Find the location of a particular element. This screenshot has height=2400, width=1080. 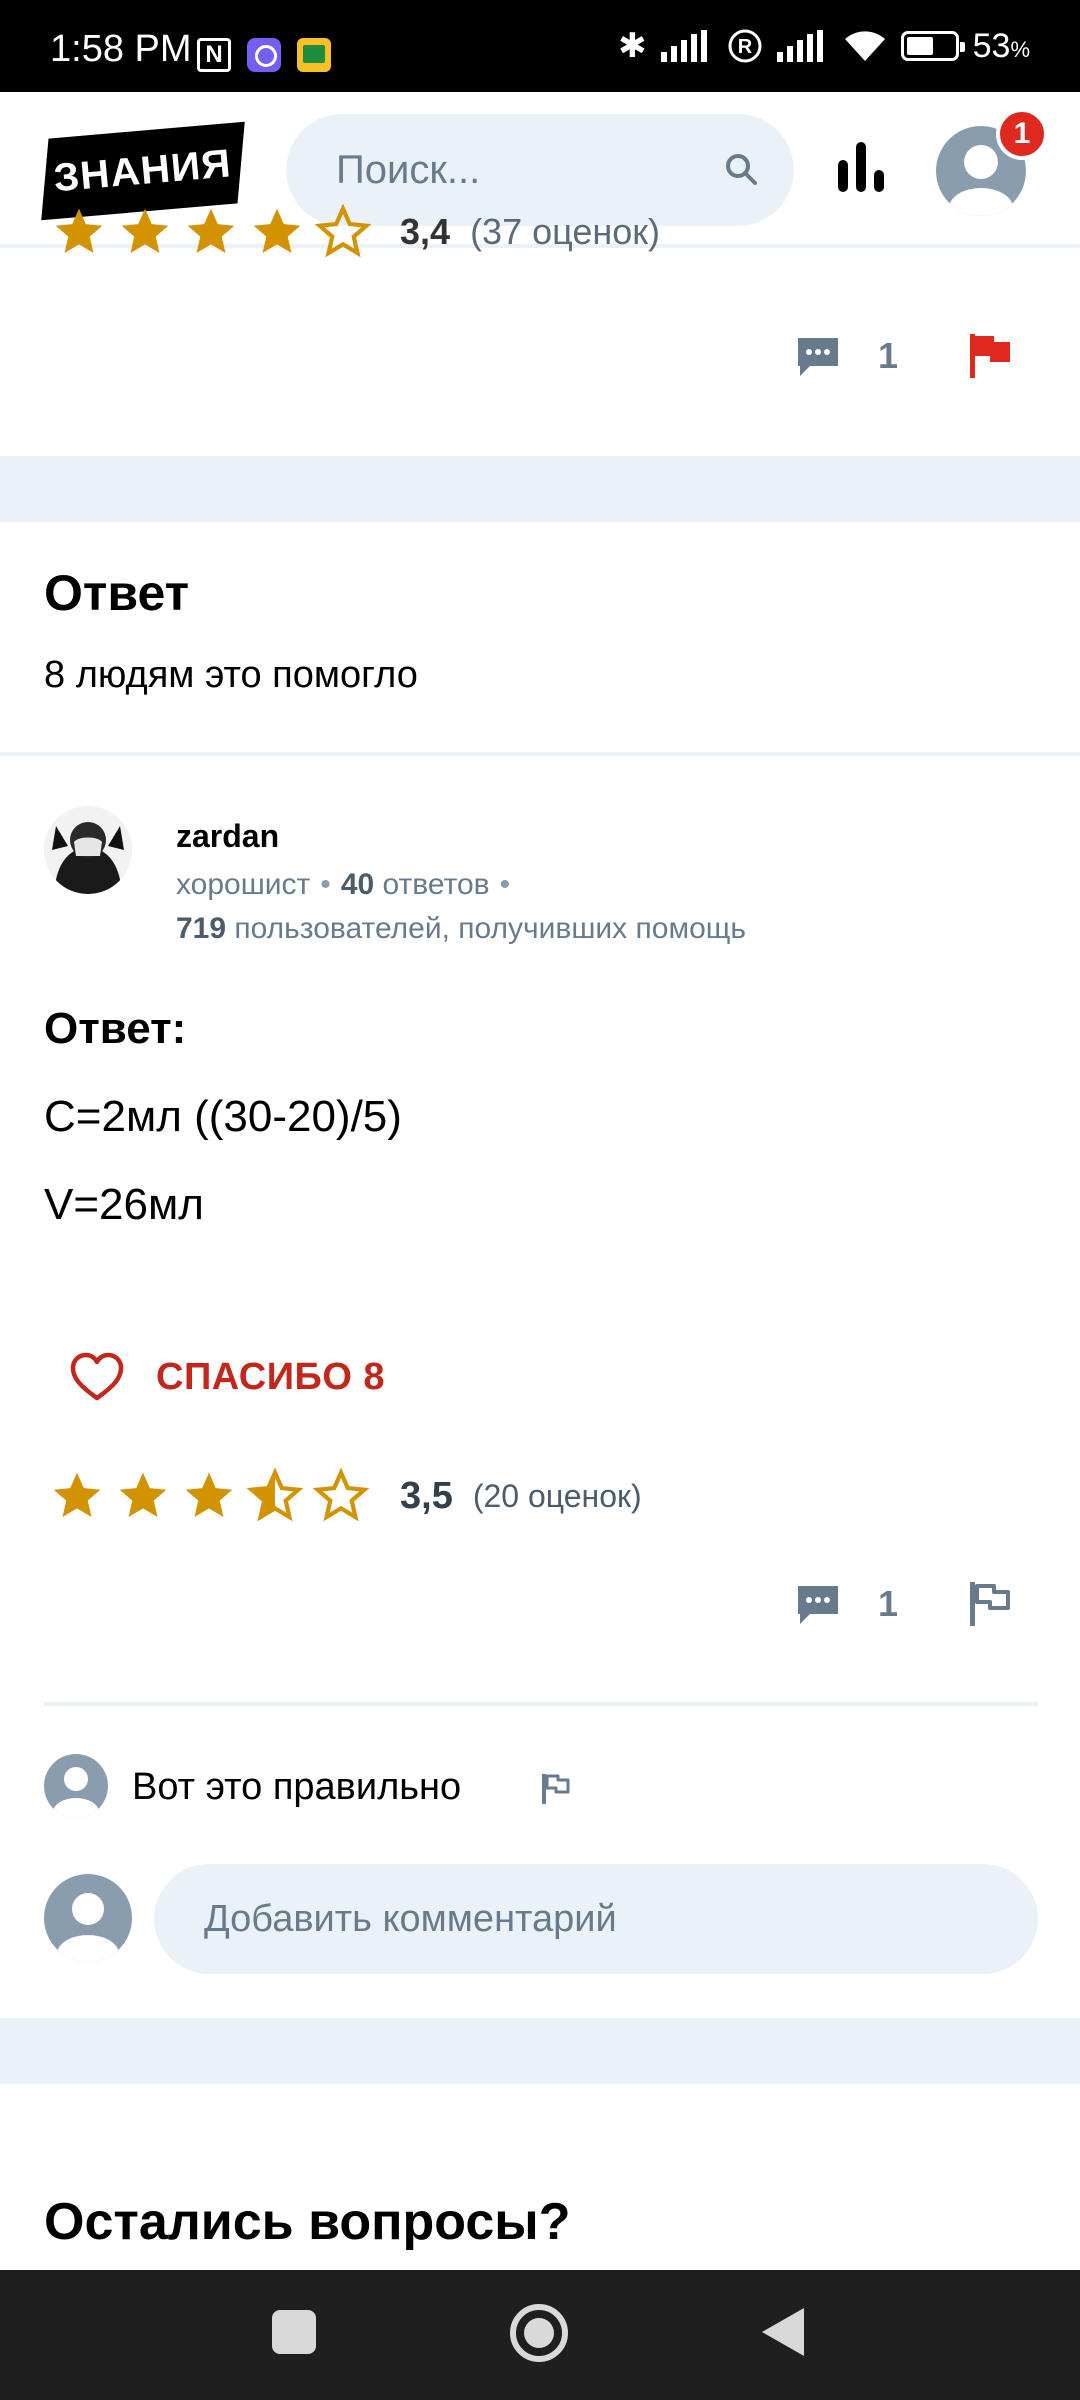

svg-text: R is located at coordinates (744, 47).